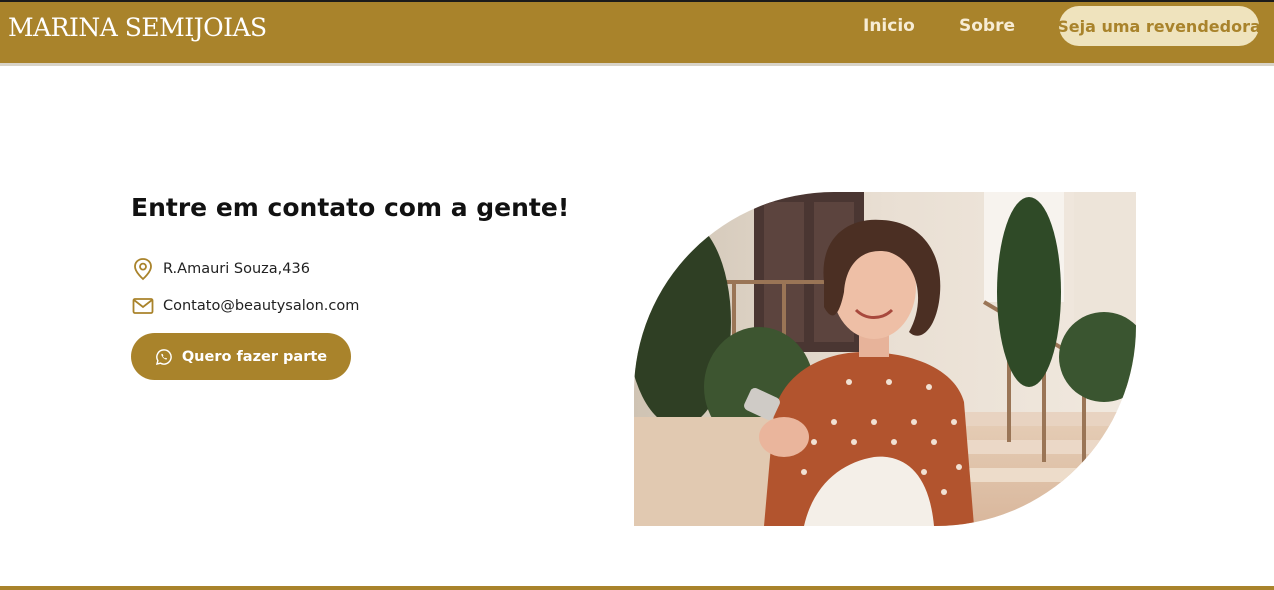  I want to click on email-text: Contato@beautysalon.com, so click(261, 306).